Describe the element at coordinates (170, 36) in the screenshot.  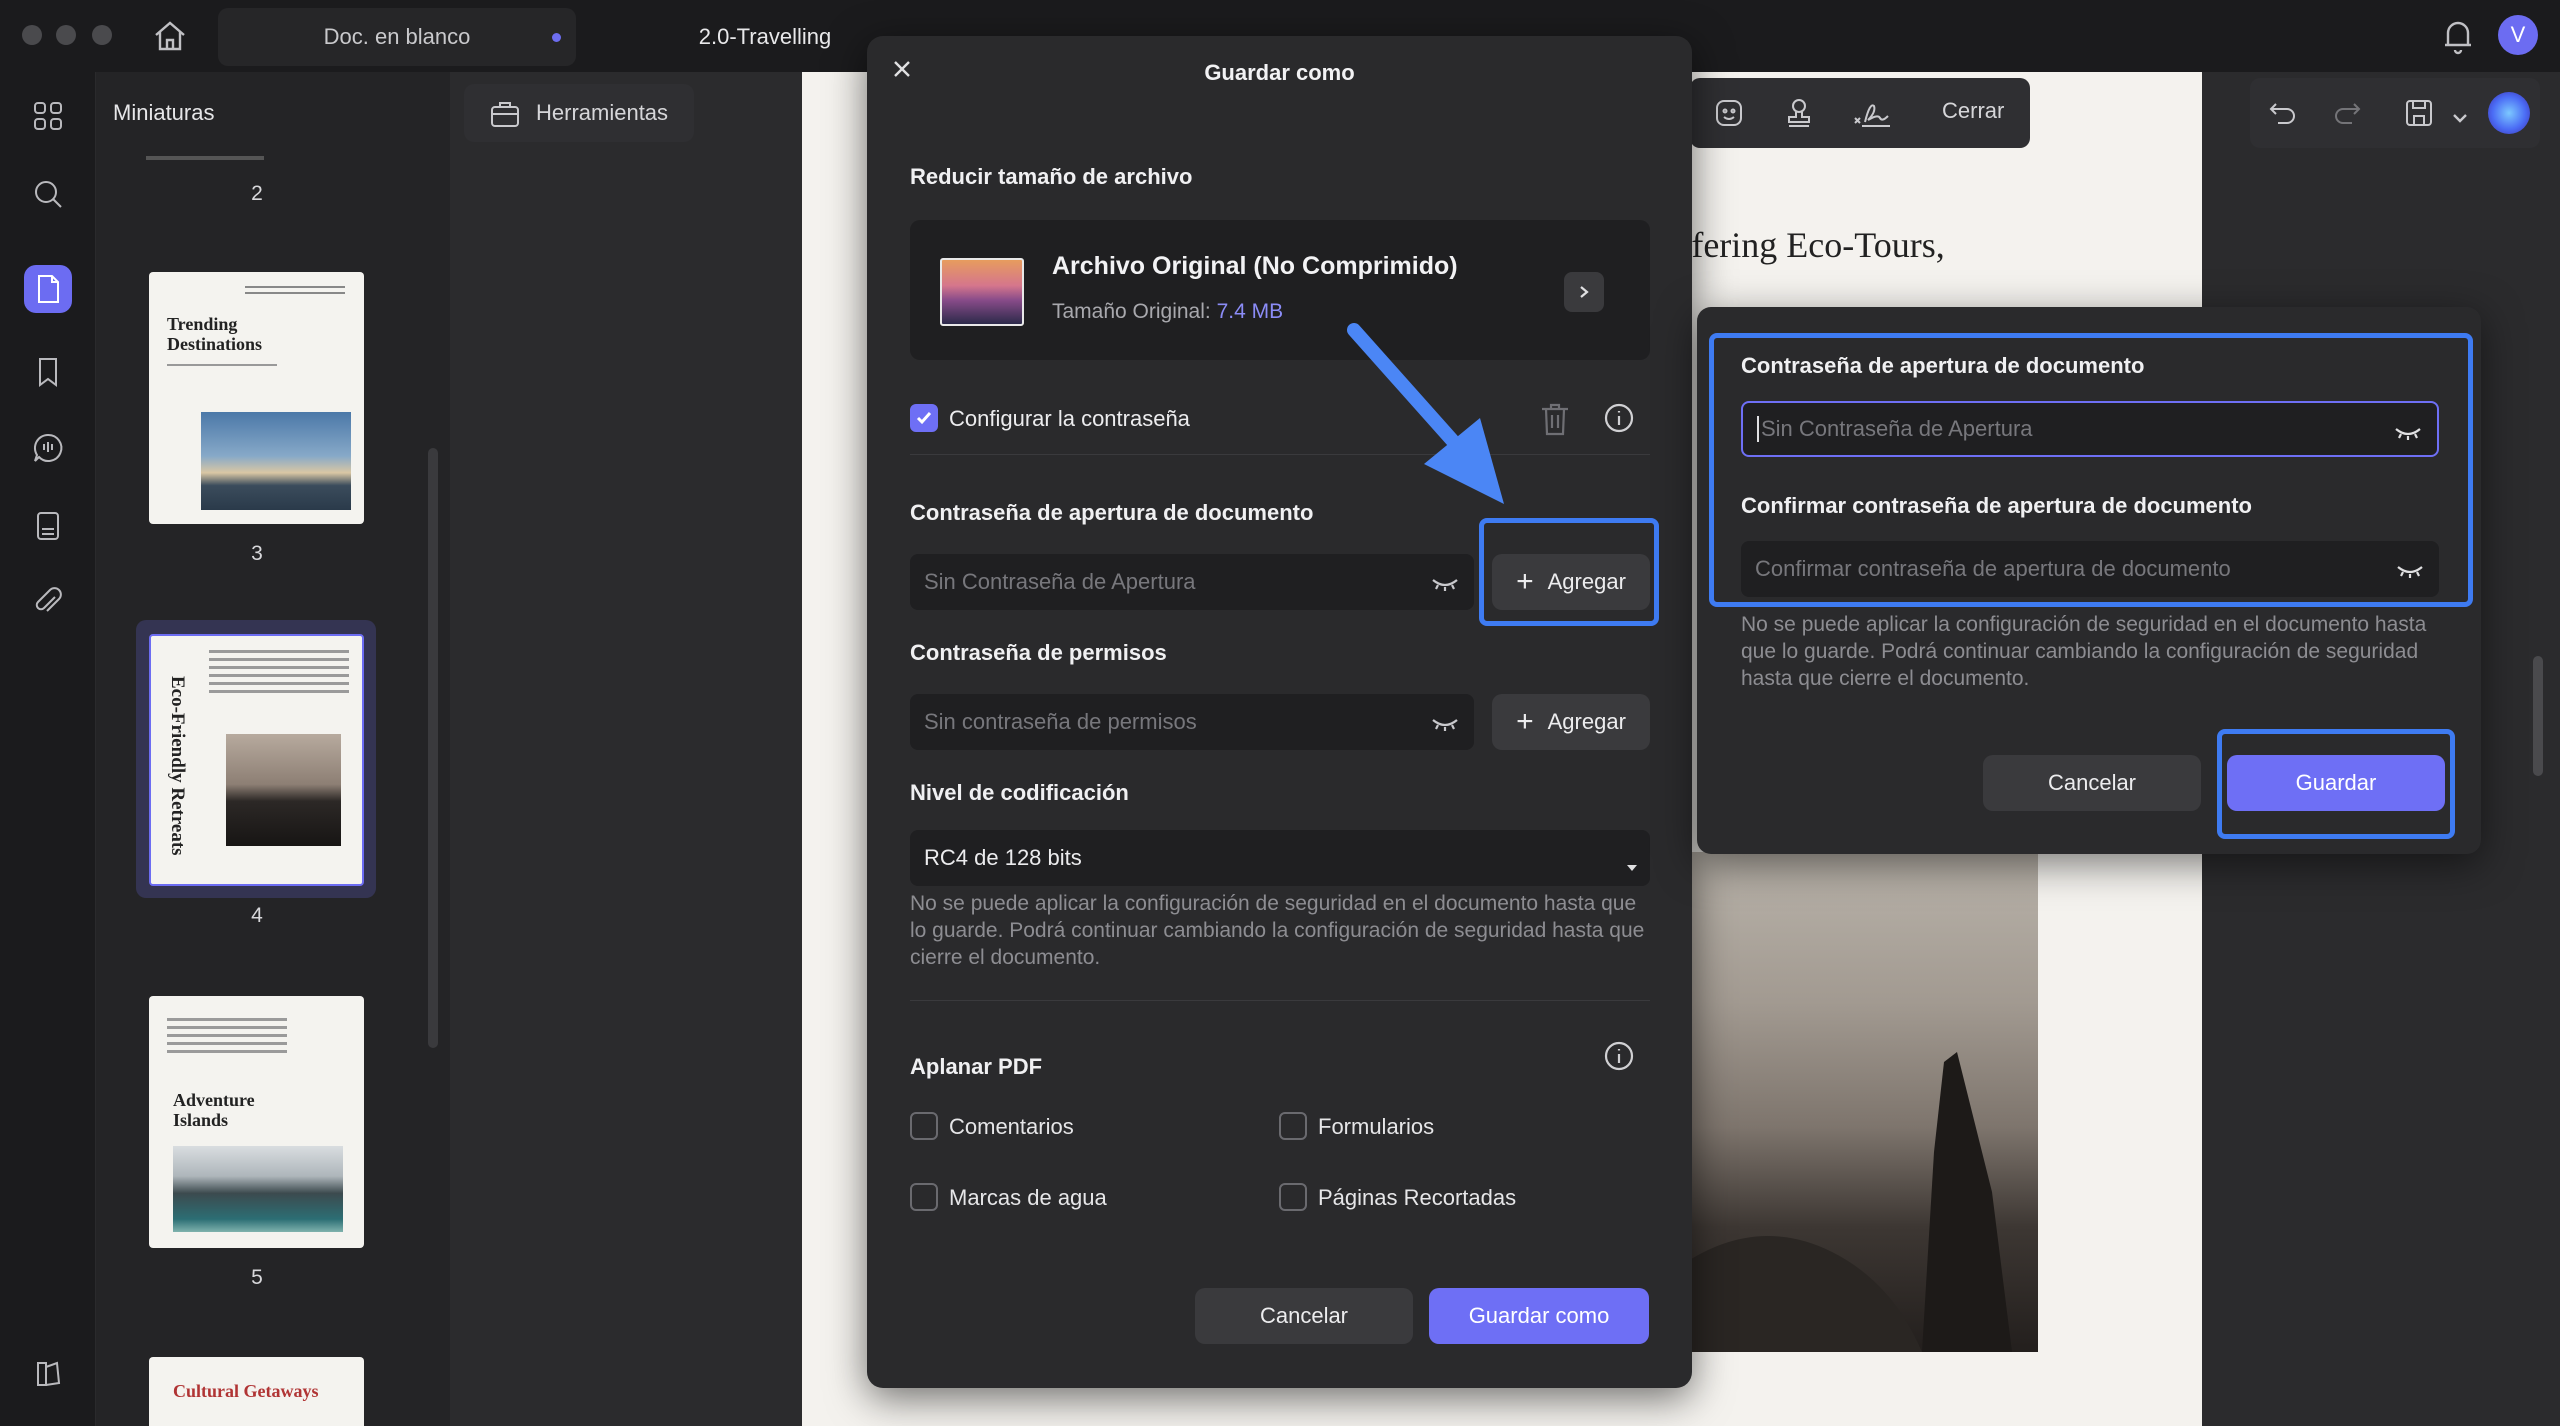
I see `home-icon` at that location.